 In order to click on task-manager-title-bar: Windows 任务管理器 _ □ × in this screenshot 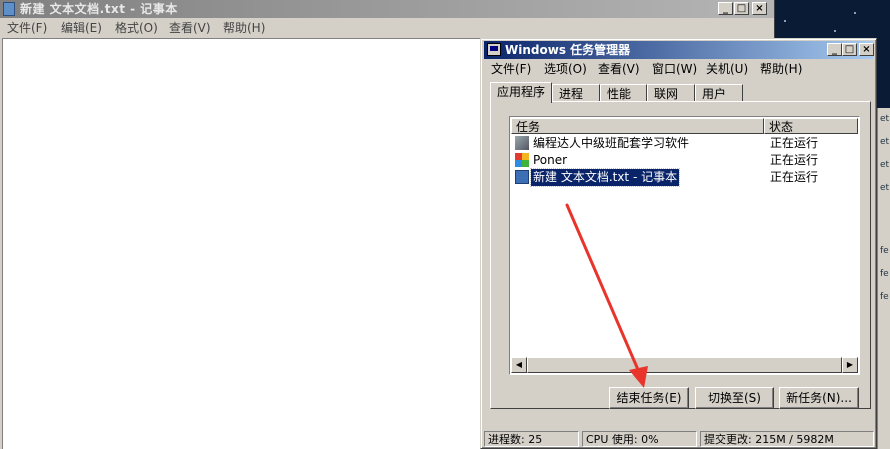, I will do `click(679, 50)`.